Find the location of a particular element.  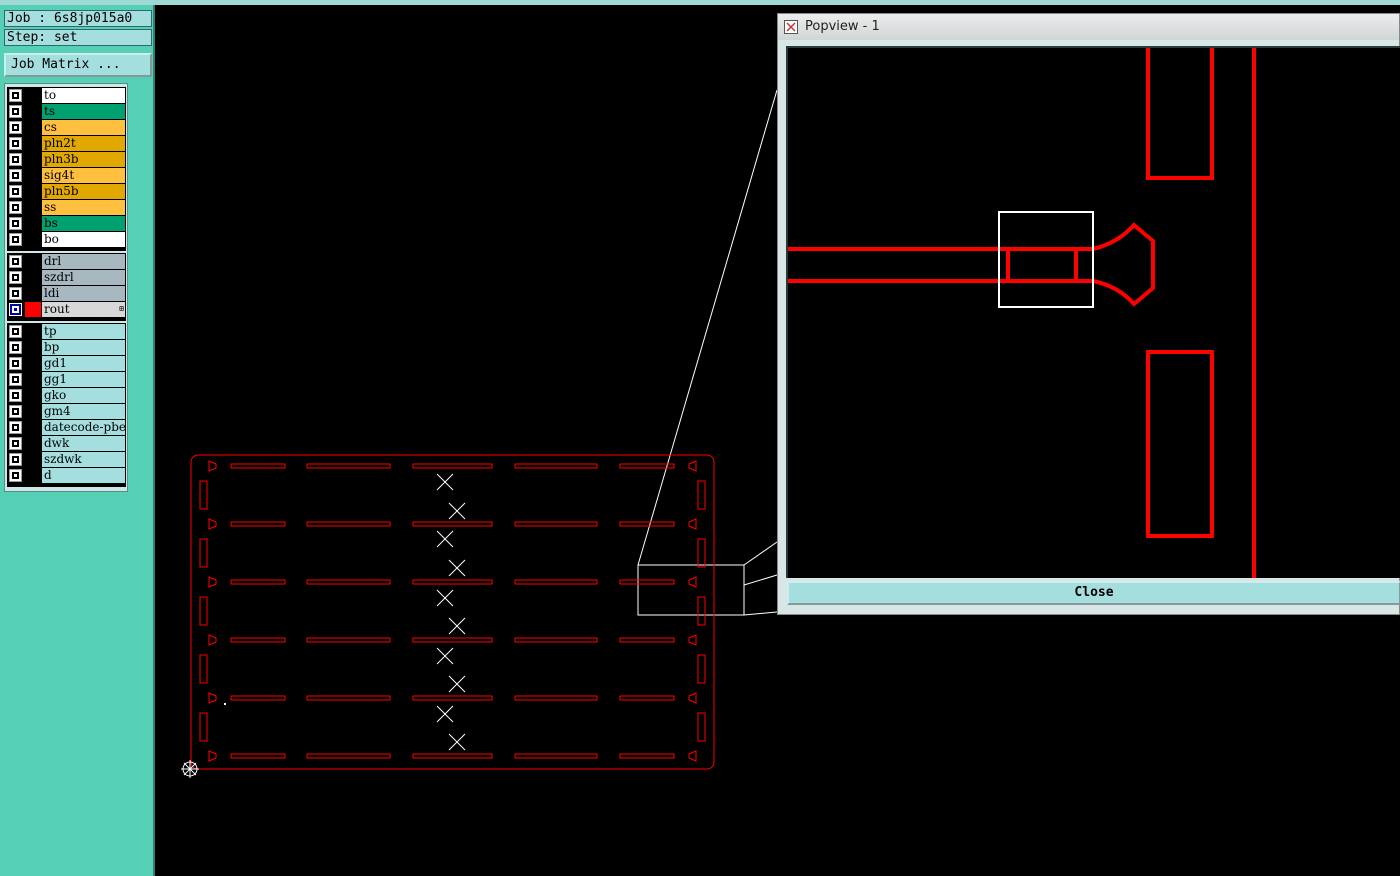

panel-rout-outline is located at coordinates (452, 612).